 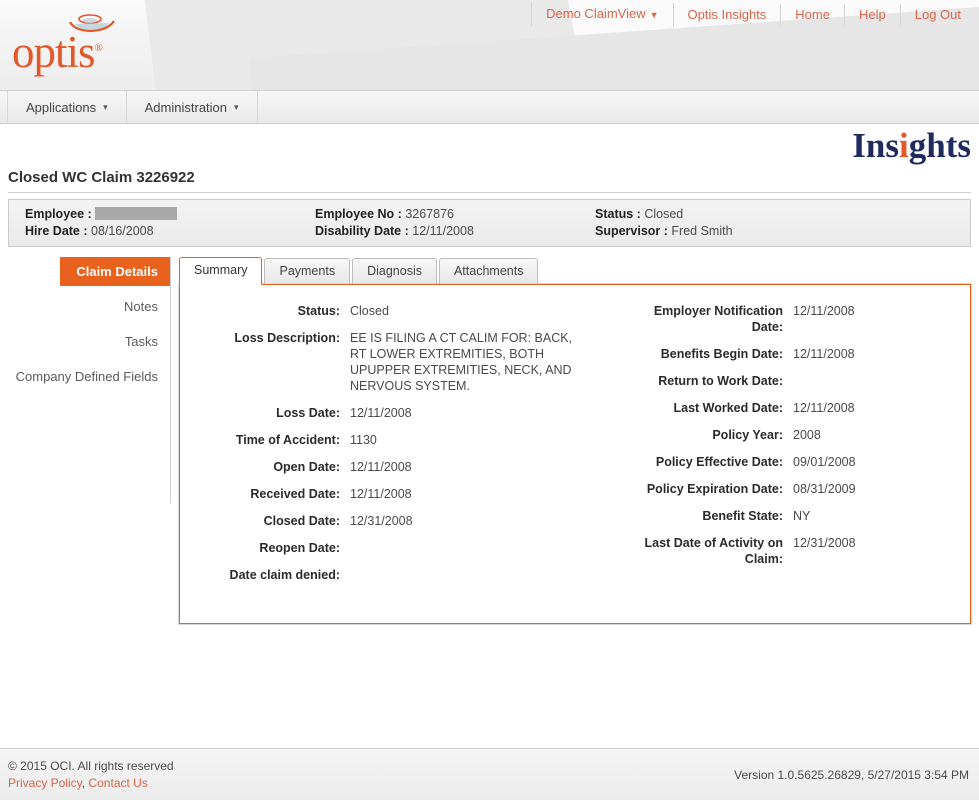 I want to click on field-policy-year: Policy Year: 2008, so click(x=795, y=435).